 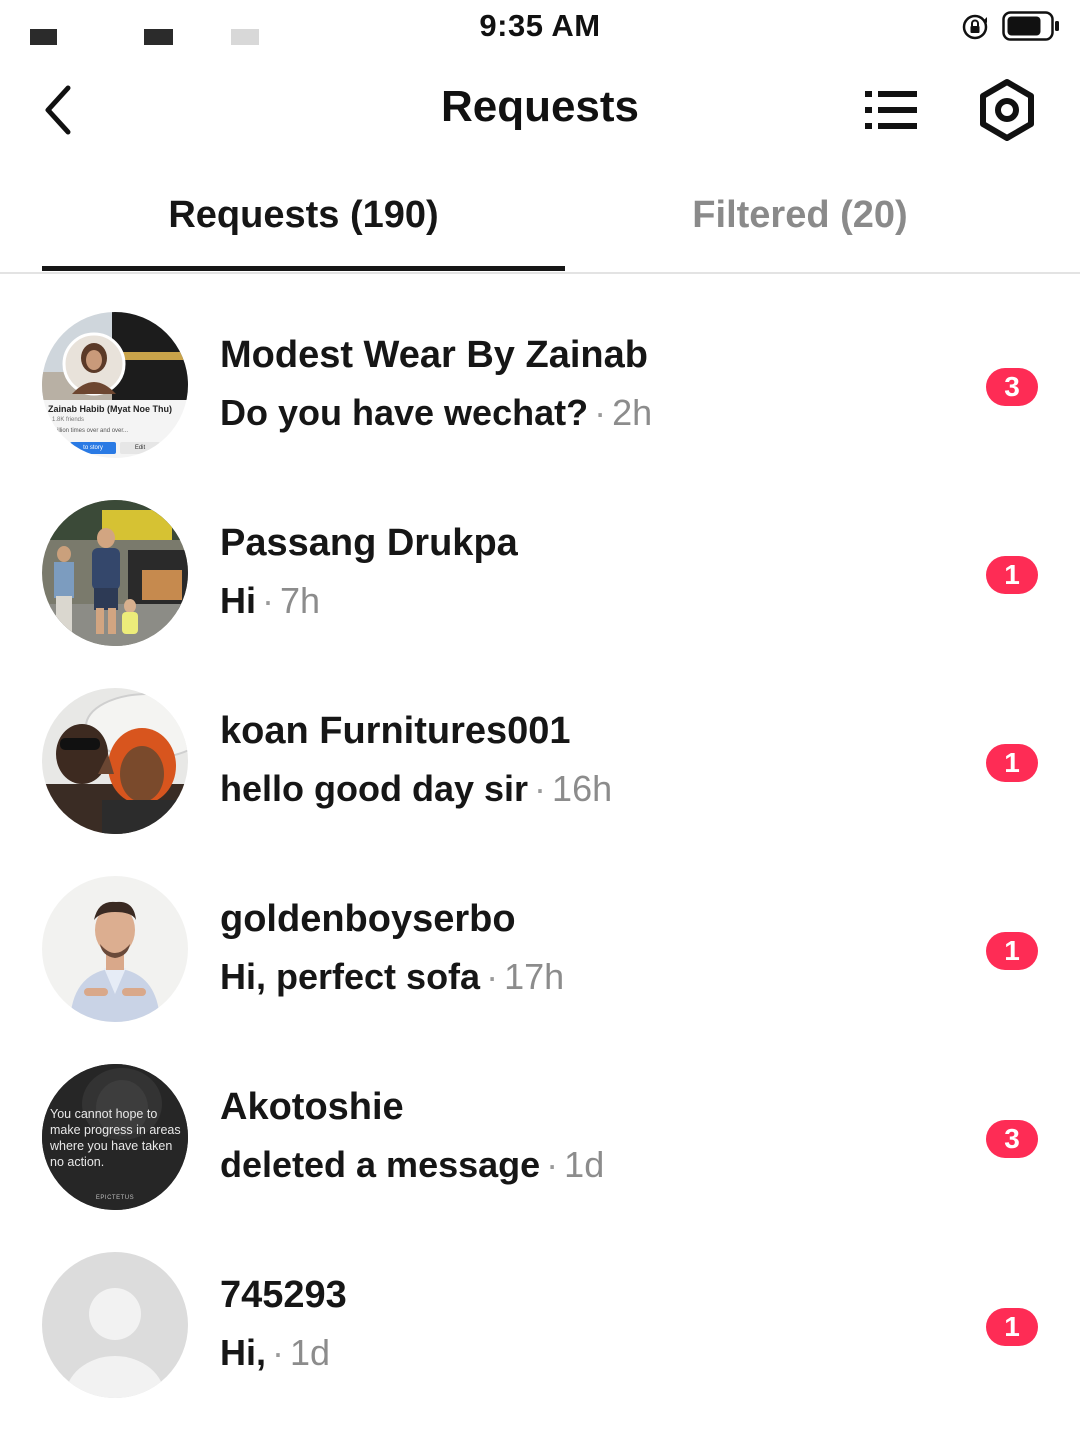 I want to click on sender-name: Modest Wear By Zainab, so click(x=434, y=355).